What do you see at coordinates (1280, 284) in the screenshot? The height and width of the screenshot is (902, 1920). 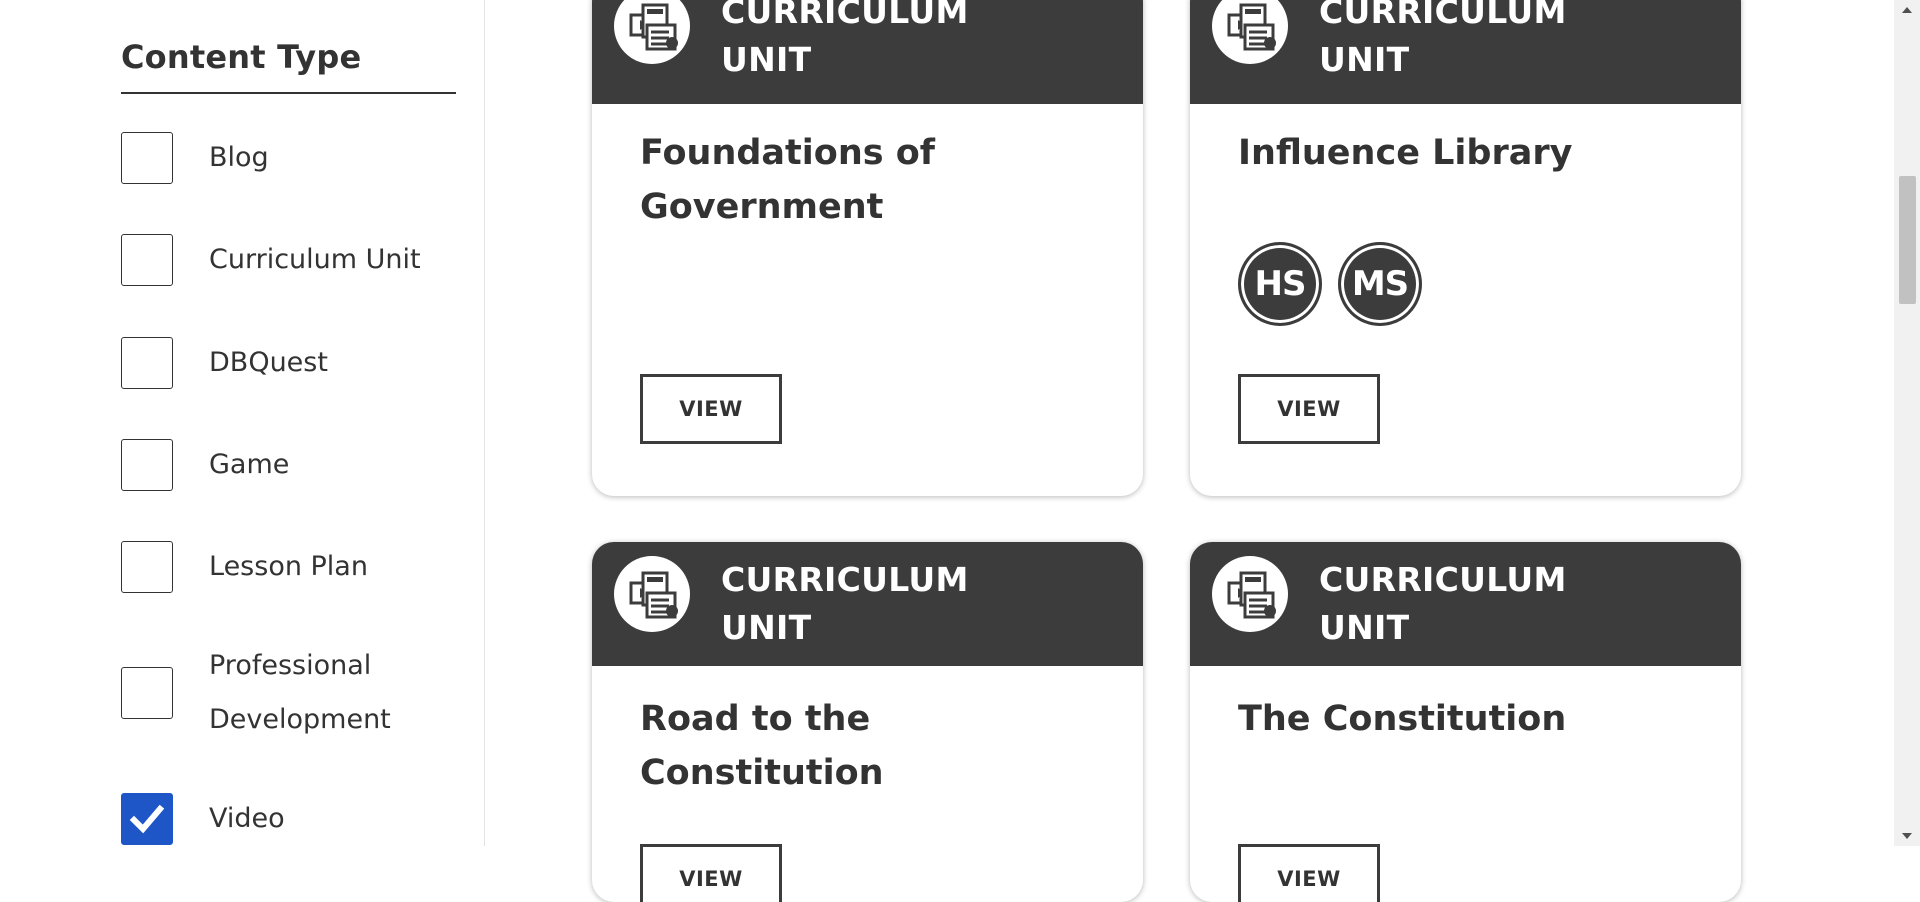 I see `high-school-badge: HS` at bounding box center [1280, 284].